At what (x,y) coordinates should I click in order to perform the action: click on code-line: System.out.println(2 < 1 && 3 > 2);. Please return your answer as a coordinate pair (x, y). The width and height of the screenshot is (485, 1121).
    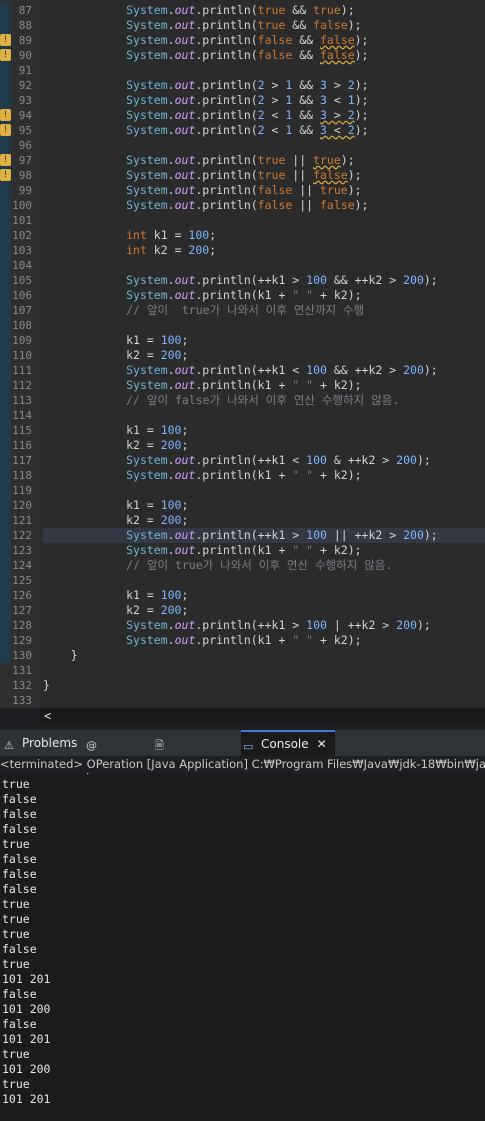
    Looking at the image, I should click on (205, 115).